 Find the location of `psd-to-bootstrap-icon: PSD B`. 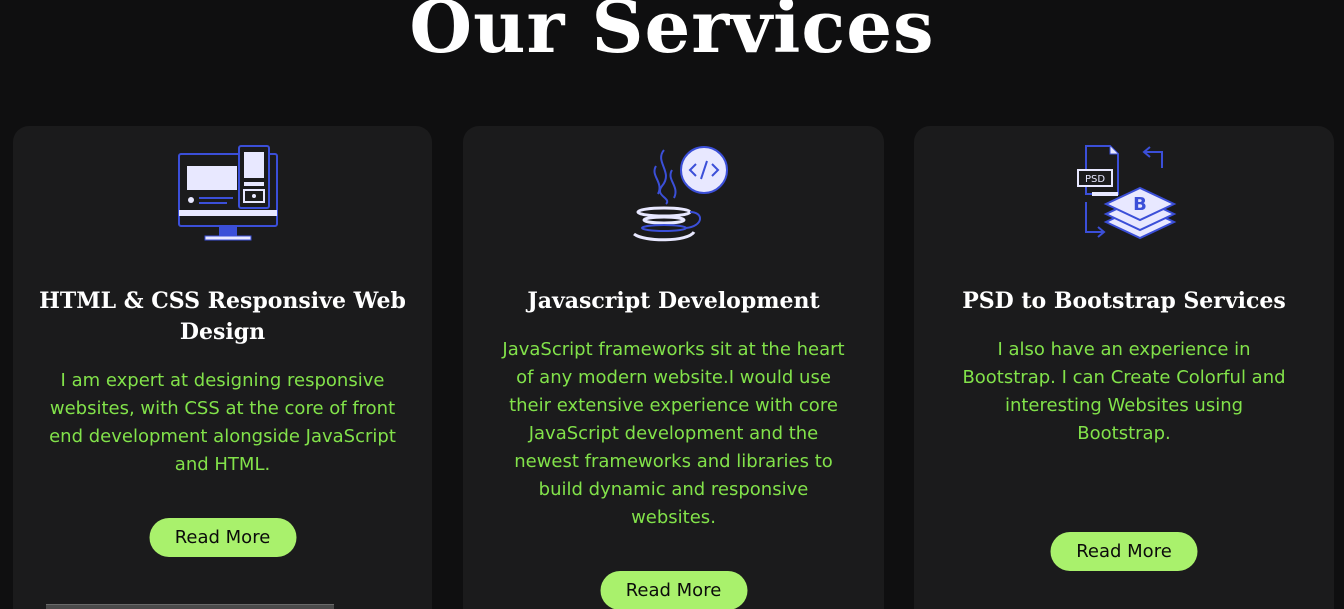

psd-to-bootstrap-icon: PSD B is located at coordinates (1124, 194).